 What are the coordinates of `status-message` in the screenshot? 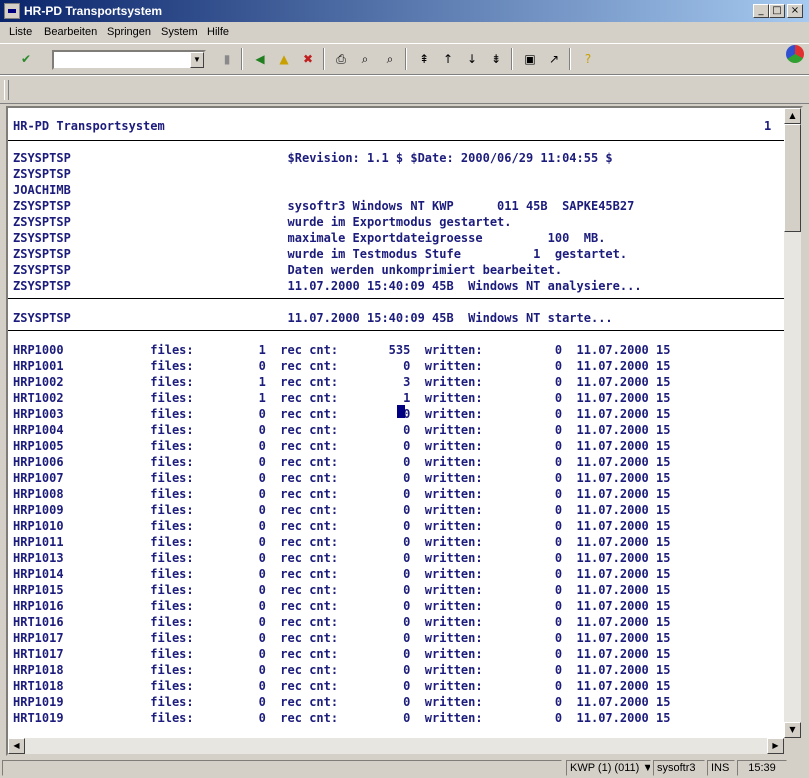 It's located at (282, 768).